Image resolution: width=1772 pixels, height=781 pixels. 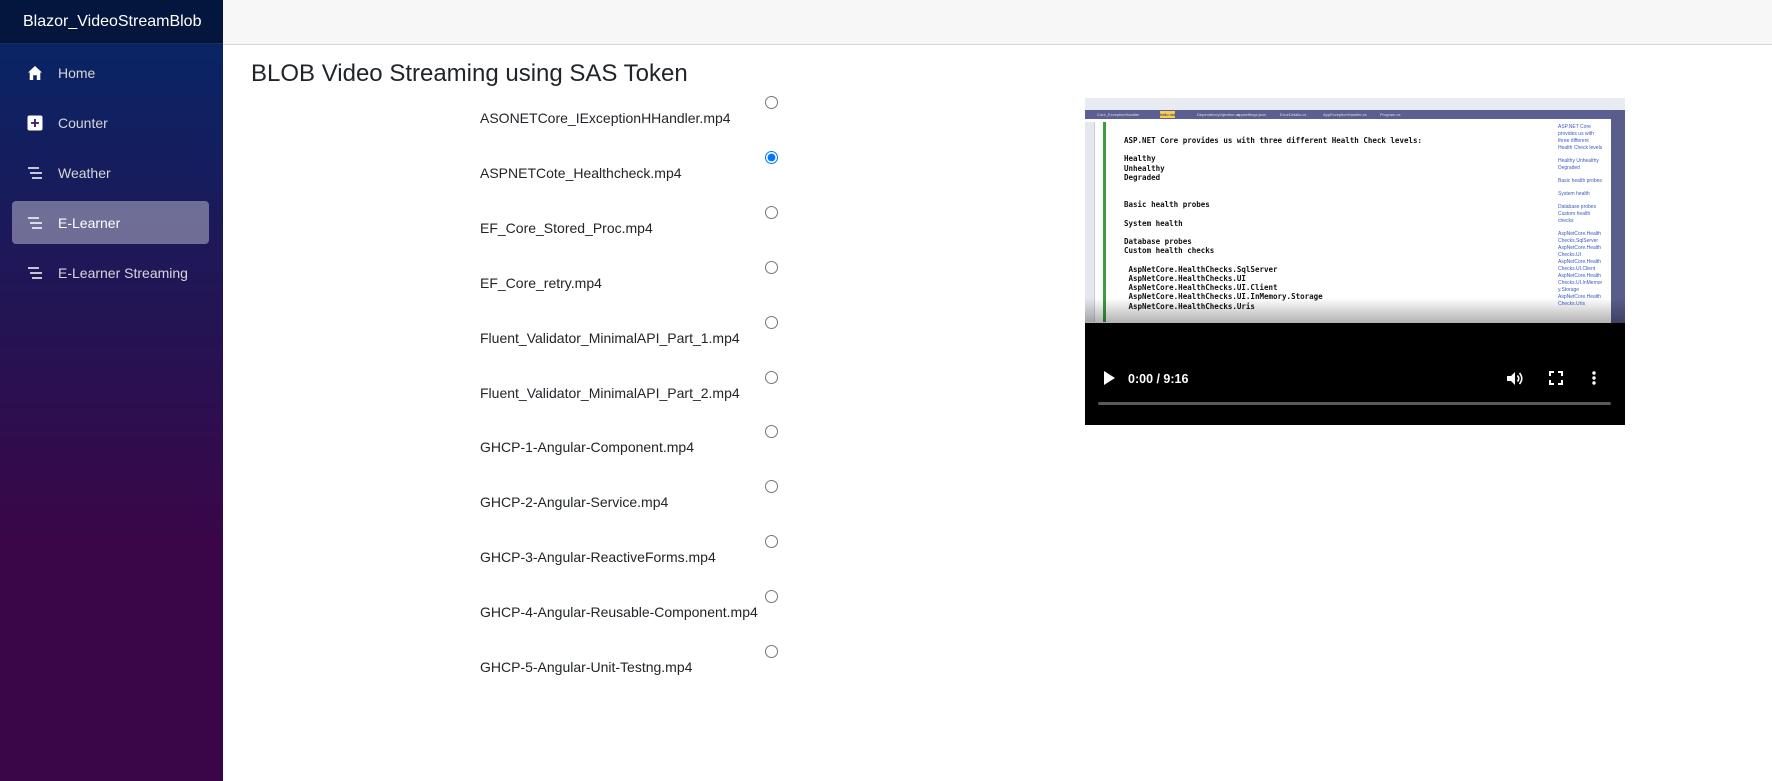 I want to click on progress-bar, so click(x=1354, y=403).